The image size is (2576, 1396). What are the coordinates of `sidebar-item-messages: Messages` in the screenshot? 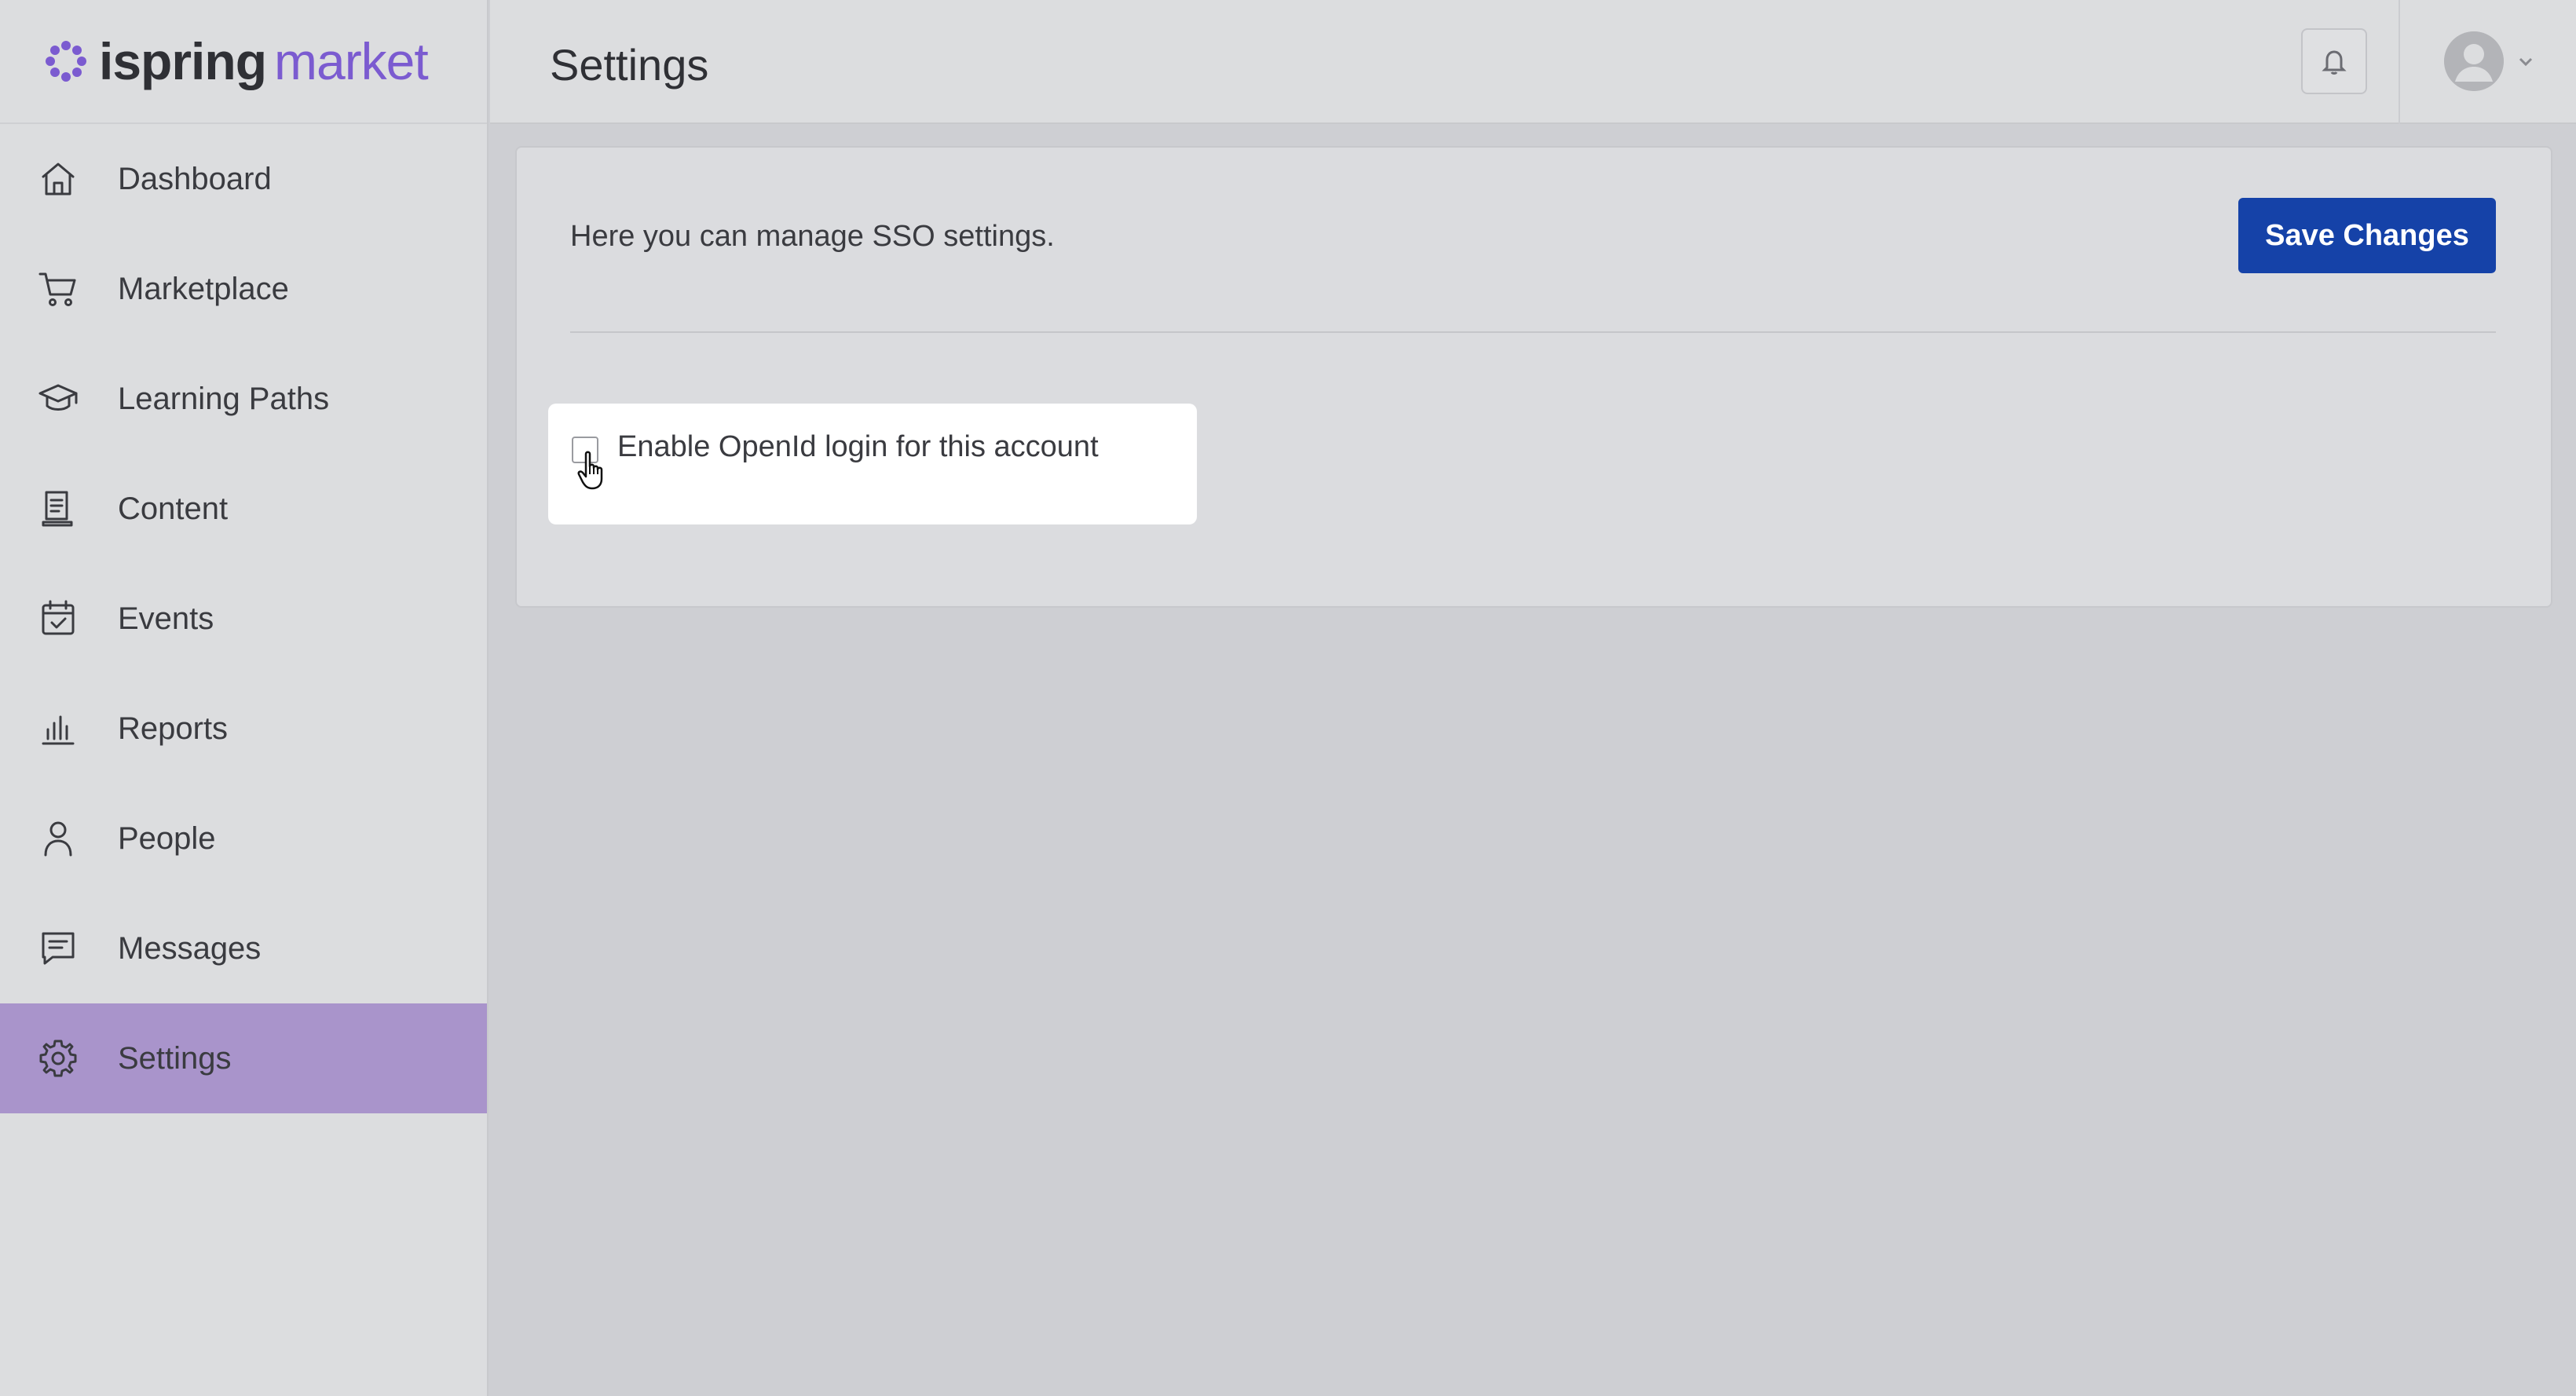 It's located at (244, 948).